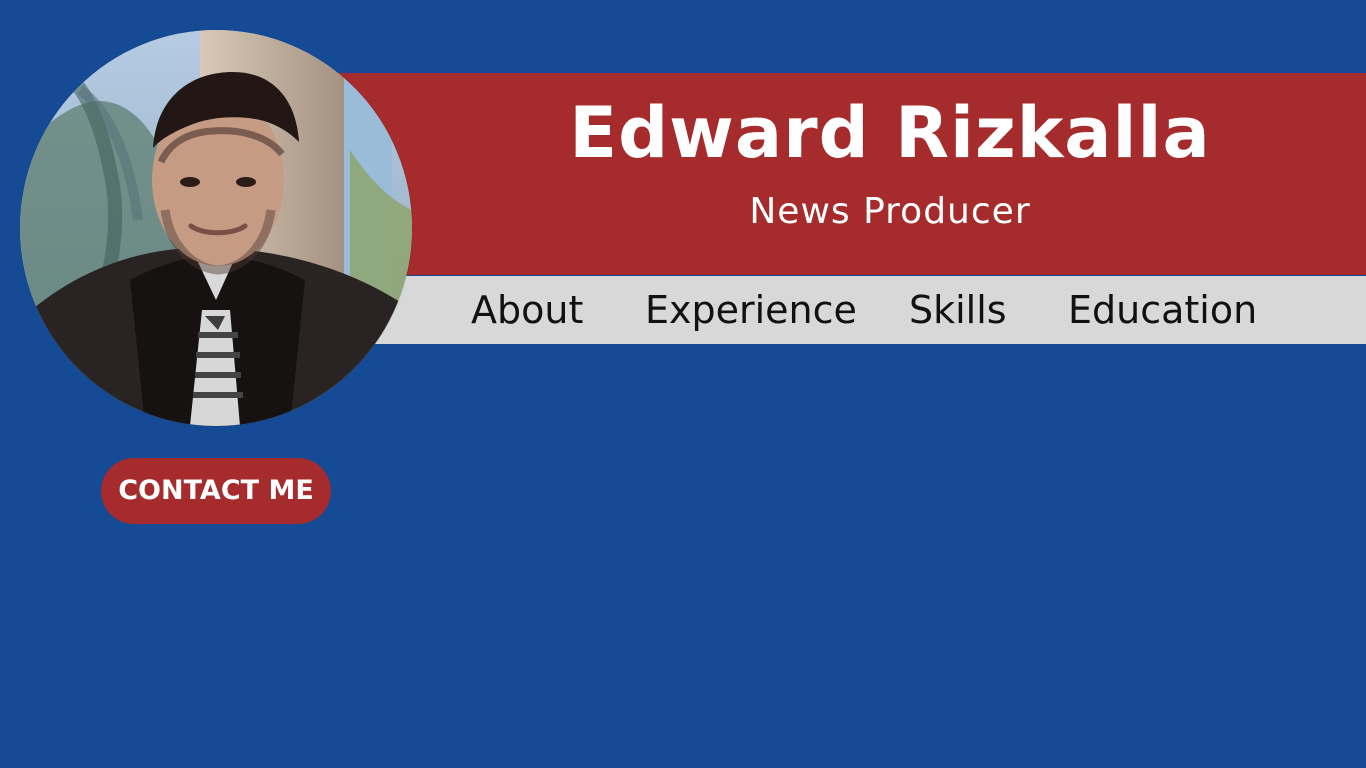  I want to click on profile-photo, so click(216, 228).